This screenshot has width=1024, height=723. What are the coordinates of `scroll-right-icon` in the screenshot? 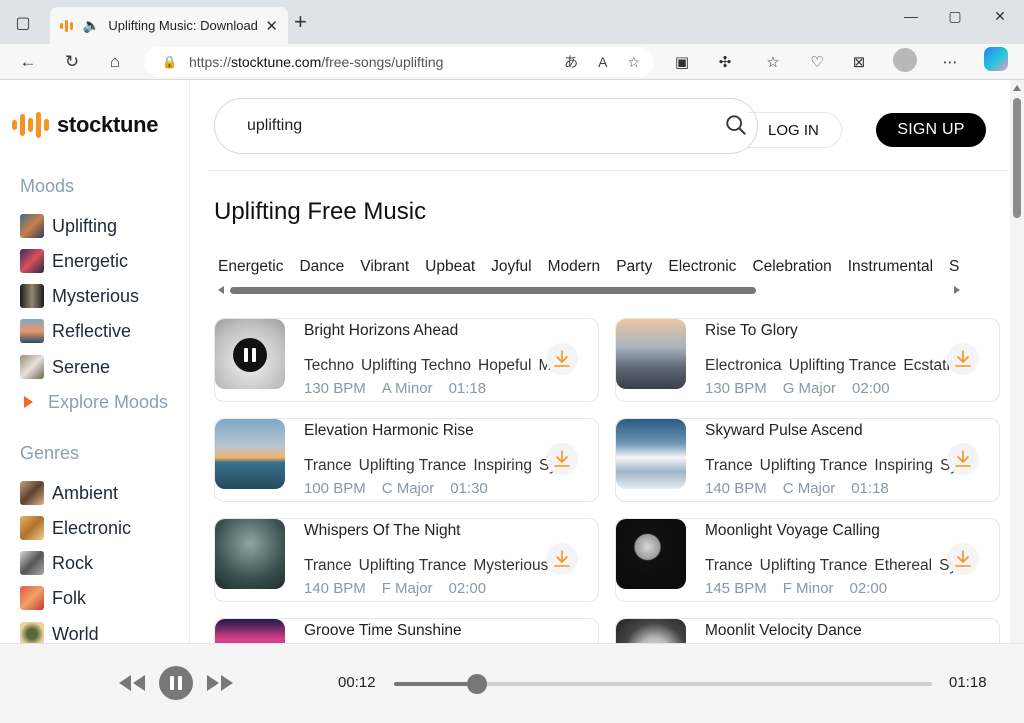 It's located at (957, 290).